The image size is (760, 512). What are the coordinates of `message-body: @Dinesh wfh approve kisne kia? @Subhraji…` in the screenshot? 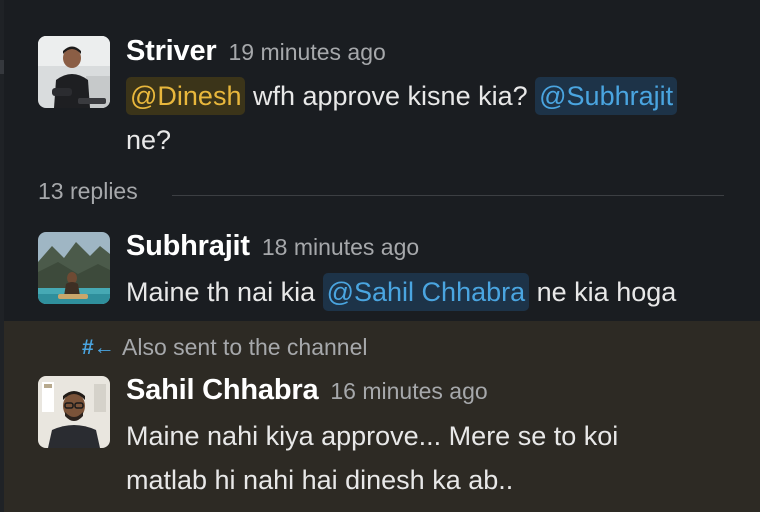 It's located at (436, 118).